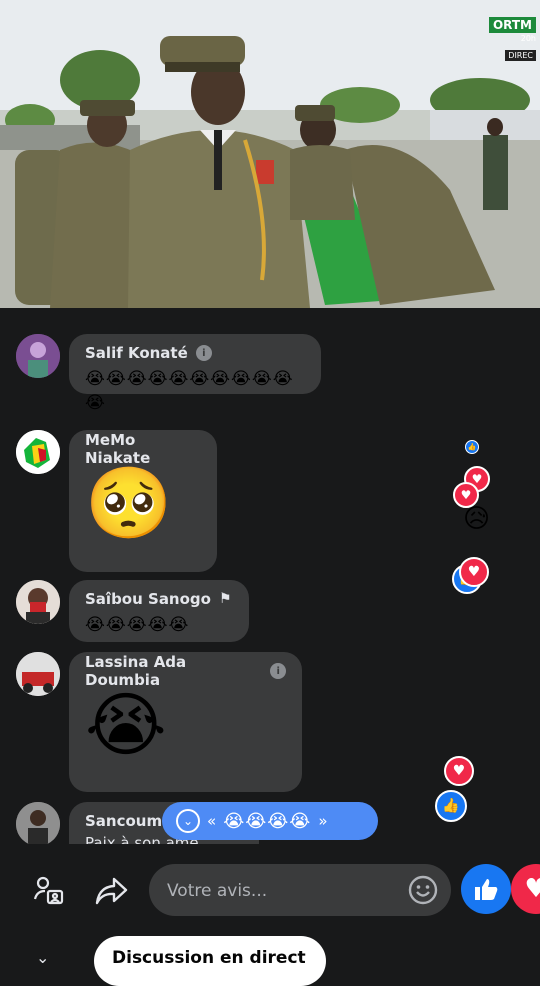 This screenshot has width=540, height=986. I want to click on thumbs-up-icon, so click(486, 889).